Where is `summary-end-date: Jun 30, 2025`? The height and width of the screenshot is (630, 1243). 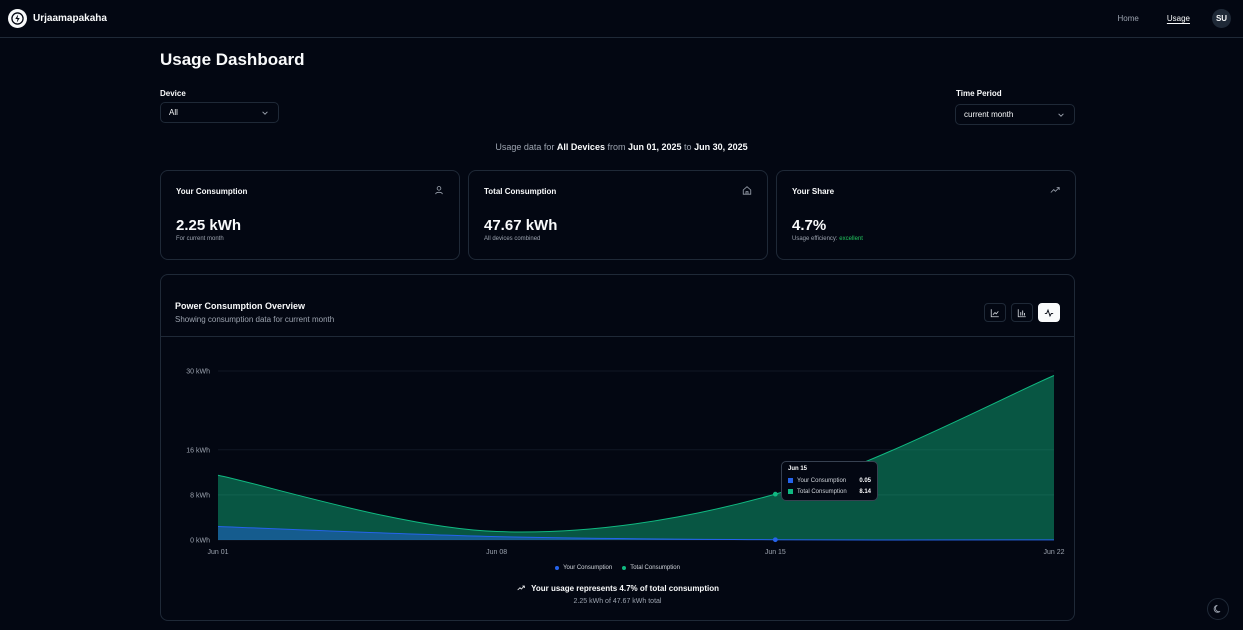 summary-end-date: Jun 30, 2025 is located at coordinates (721, 147).